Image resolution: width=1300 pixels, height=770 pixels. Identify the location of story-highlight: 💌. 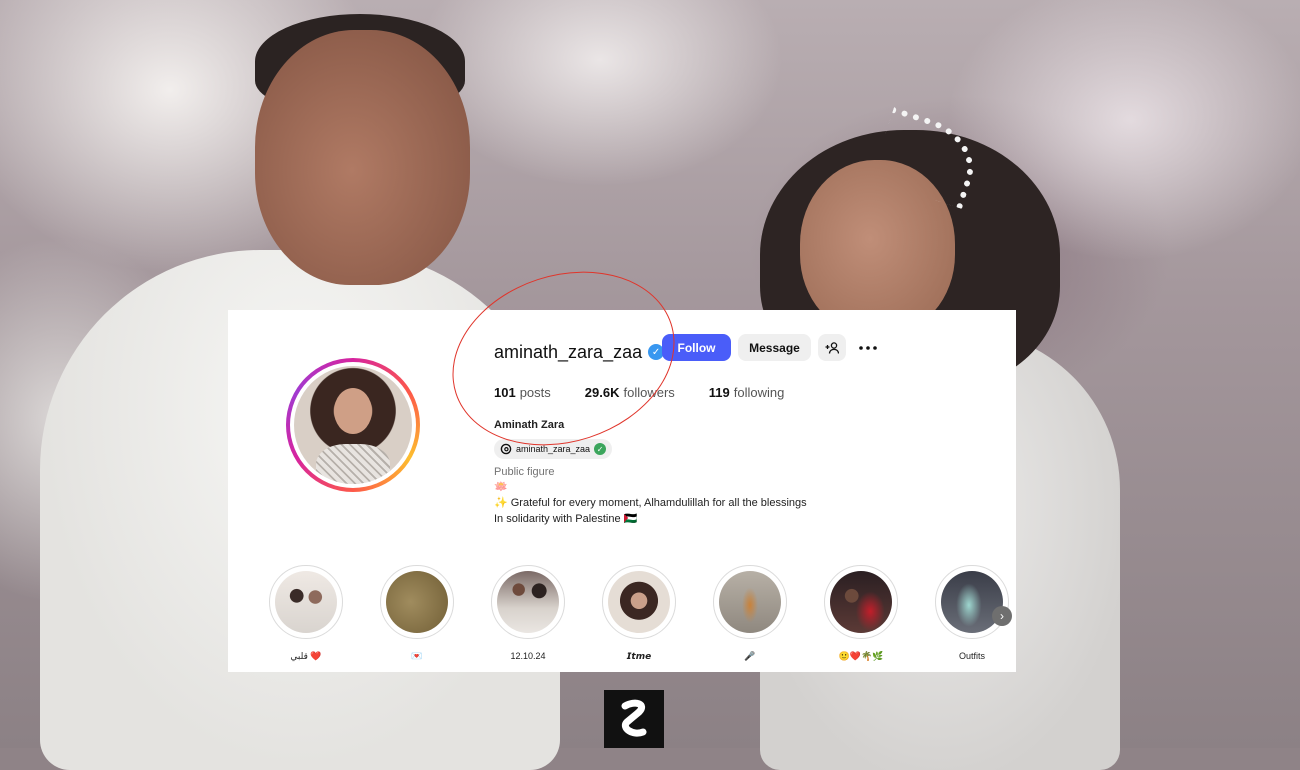
(417, 613).